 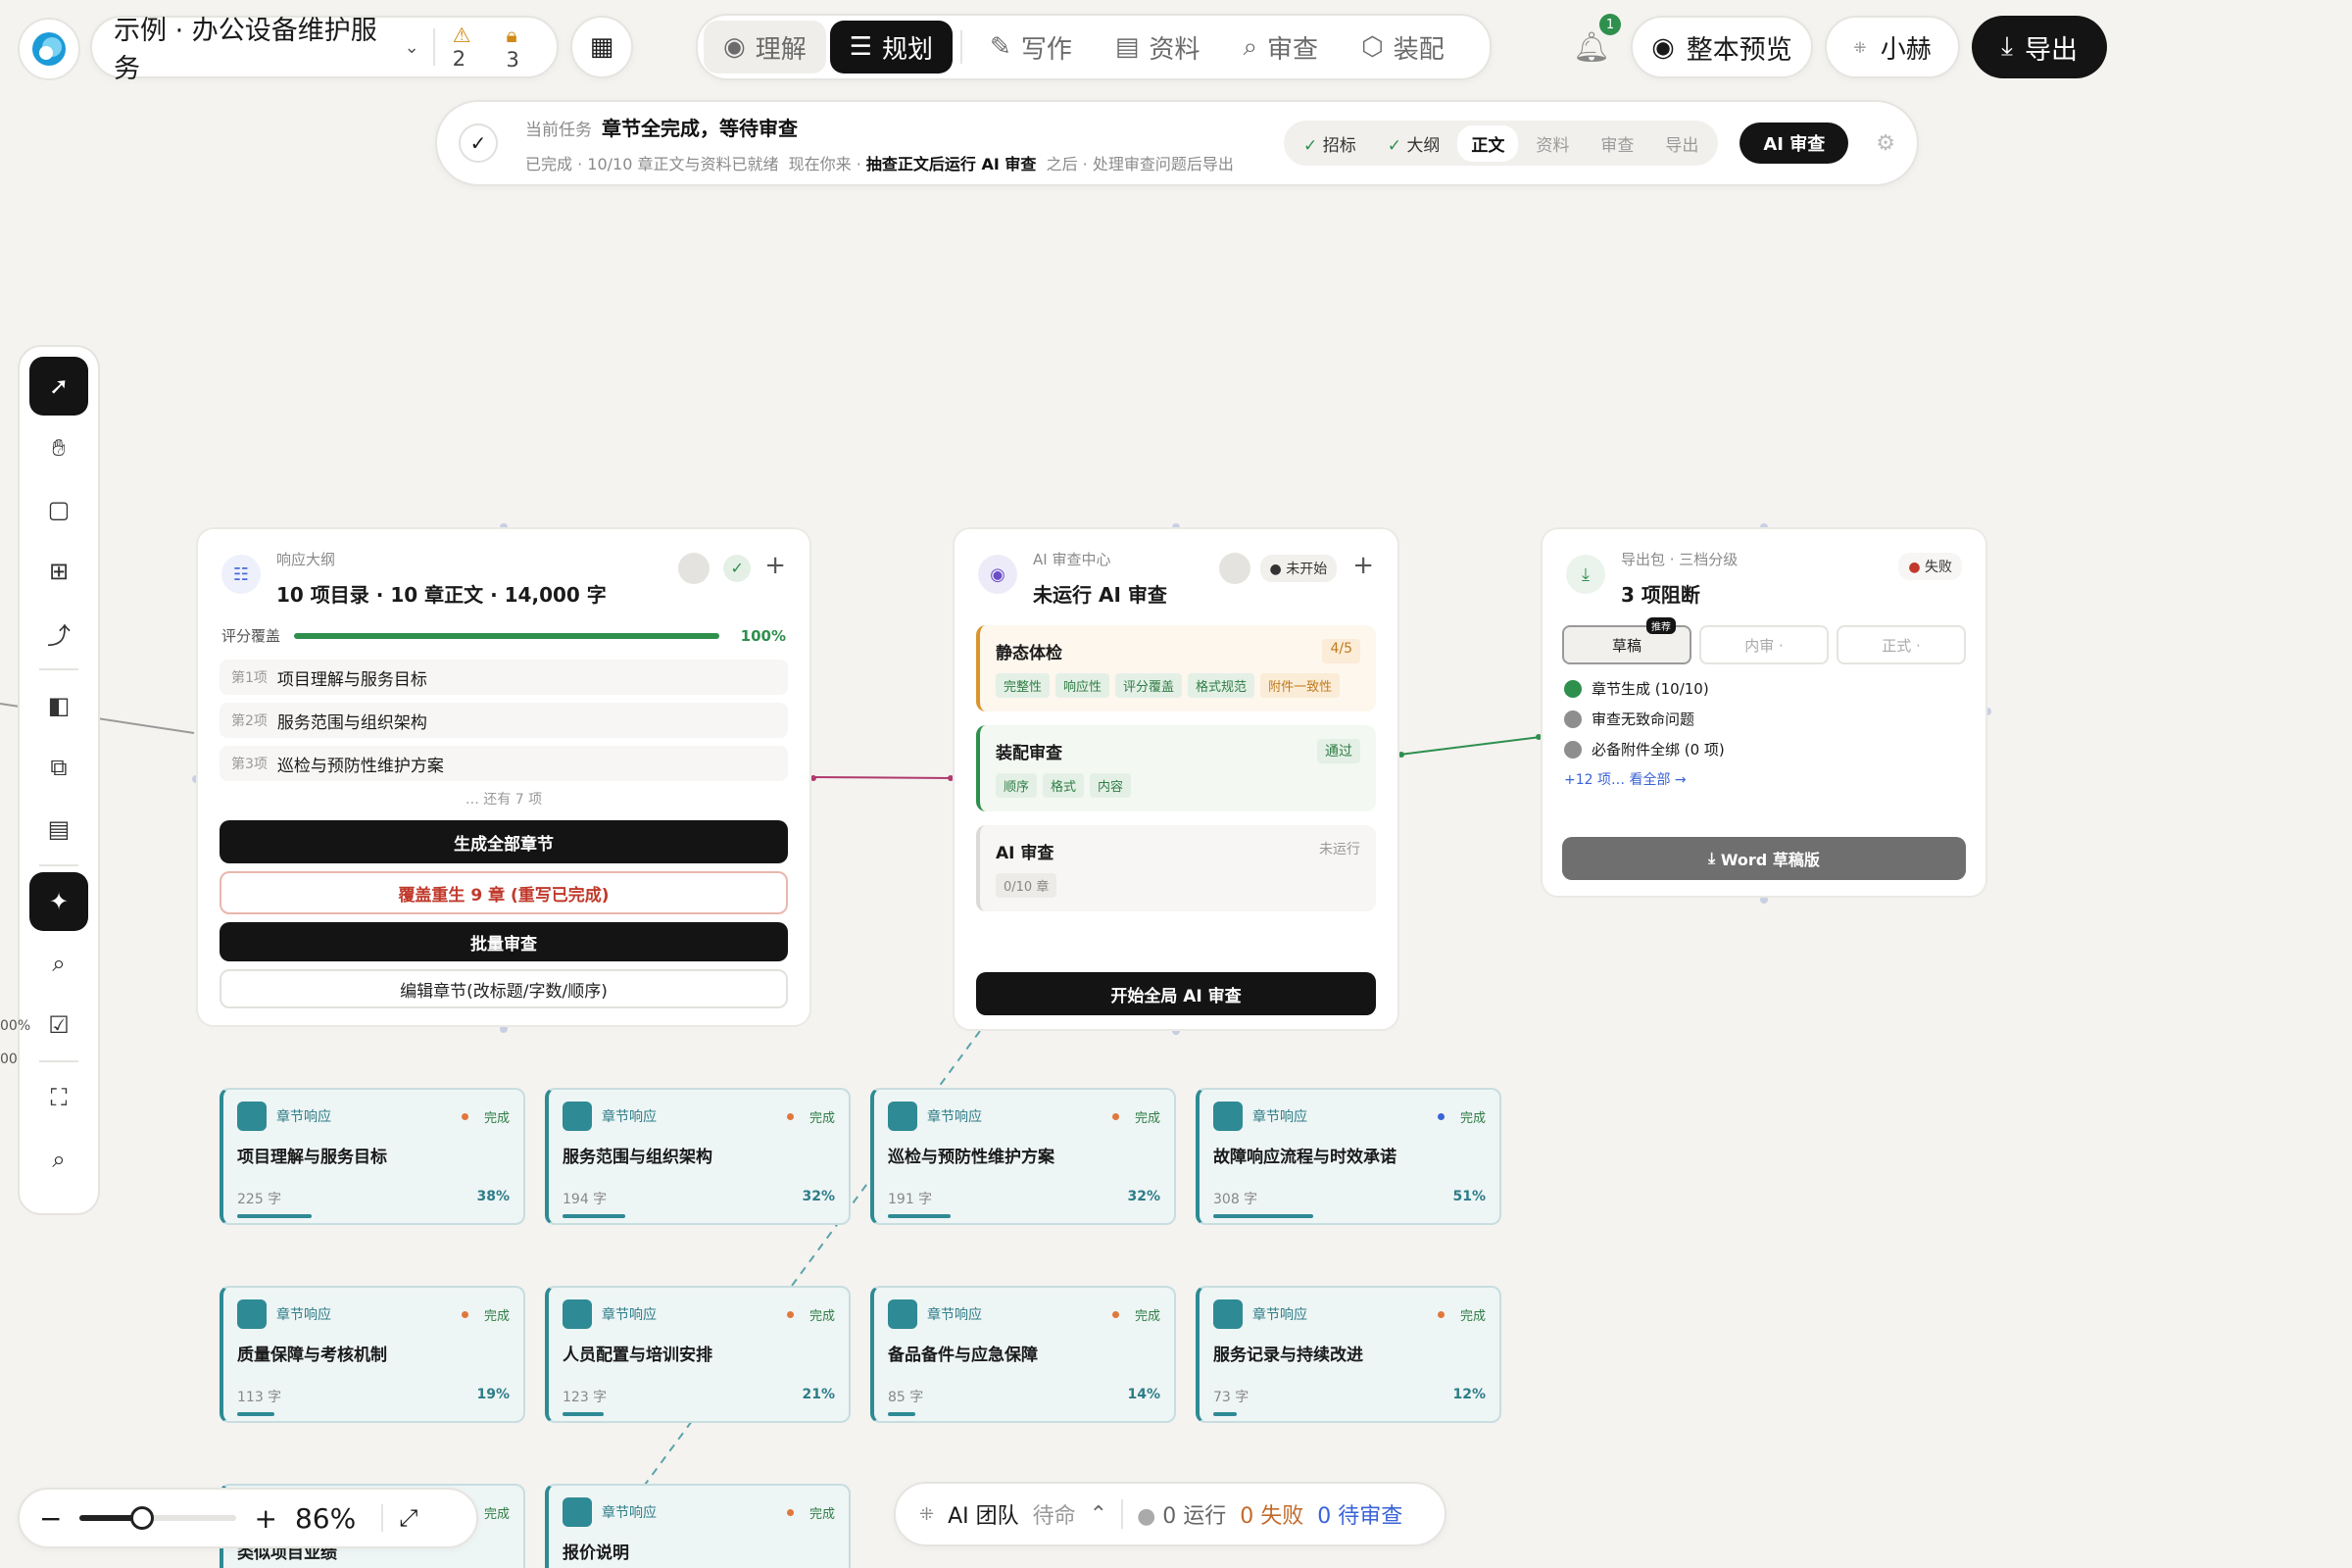 What do you see at coordinates (1176, 993) in the screenshot?
I see `start-ai-review-button: 开始全局 AI 审查` at bounding box center [1176, 993].